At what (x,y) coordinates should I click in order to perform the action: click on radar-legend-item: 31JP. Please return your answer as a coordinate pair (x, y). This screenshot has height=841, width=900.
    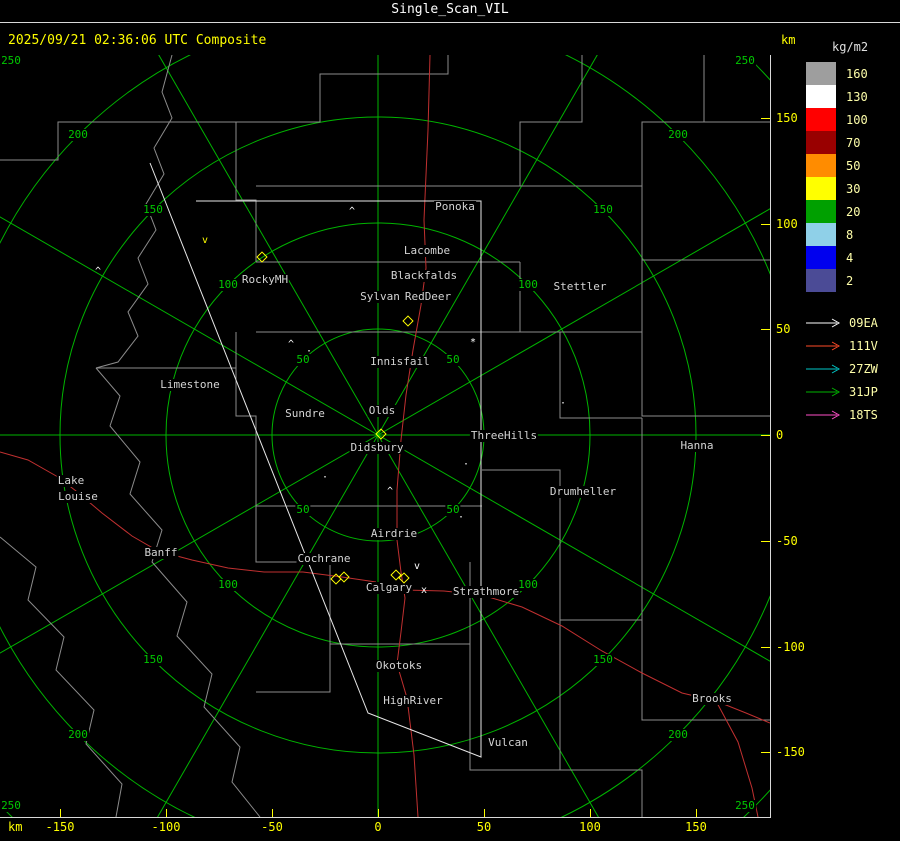
    Looking at the image, I should click on (852, 392).